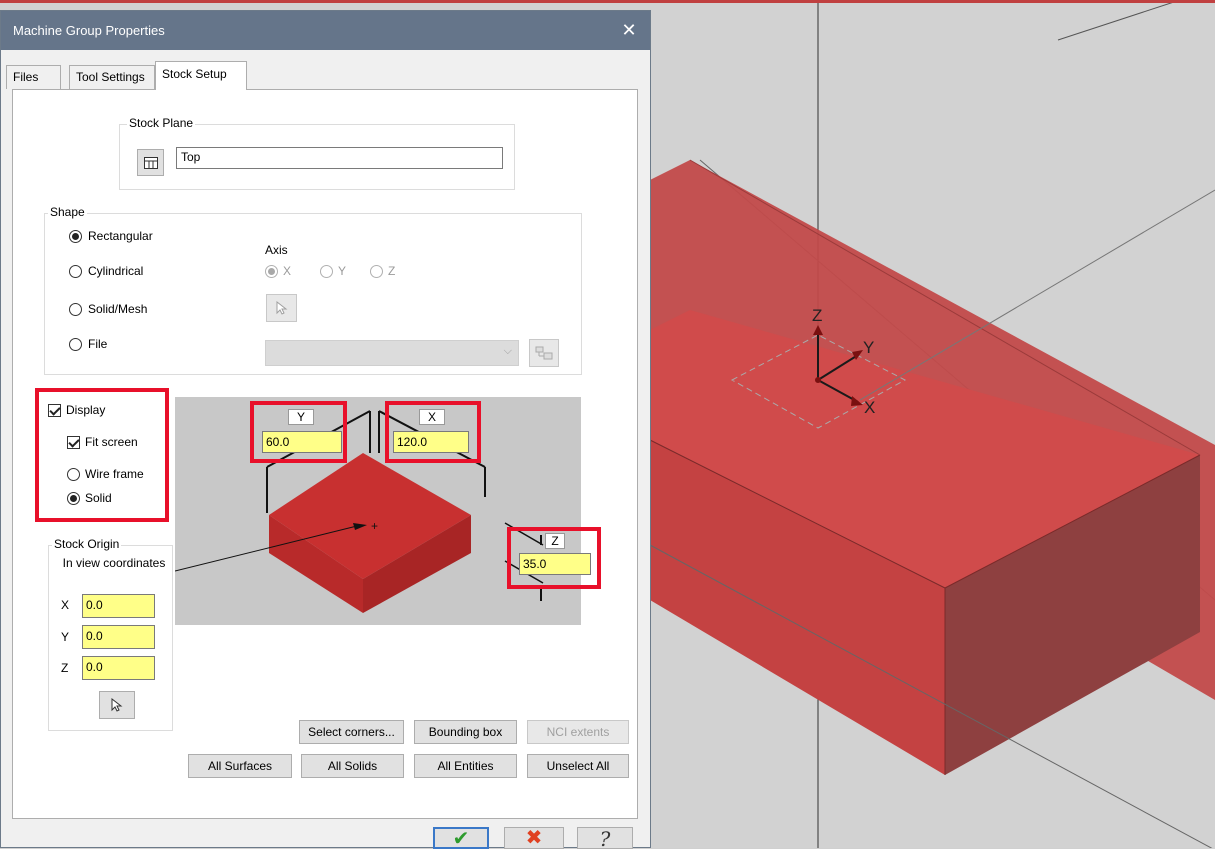  Describe the element at coordinates (117, 309) in the screenshot. I see `shape-solid-mesh-label: Solid/Mesh` at that location.